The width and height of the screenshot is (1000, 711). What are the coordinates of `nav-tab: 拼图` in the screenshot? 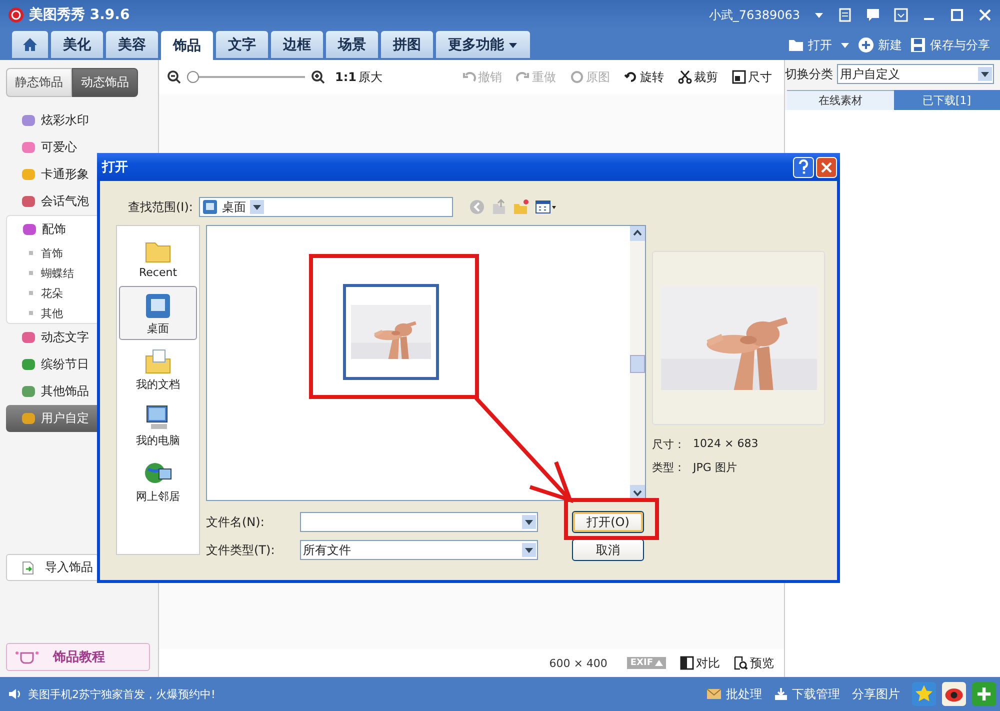 It's located at (407, 44).